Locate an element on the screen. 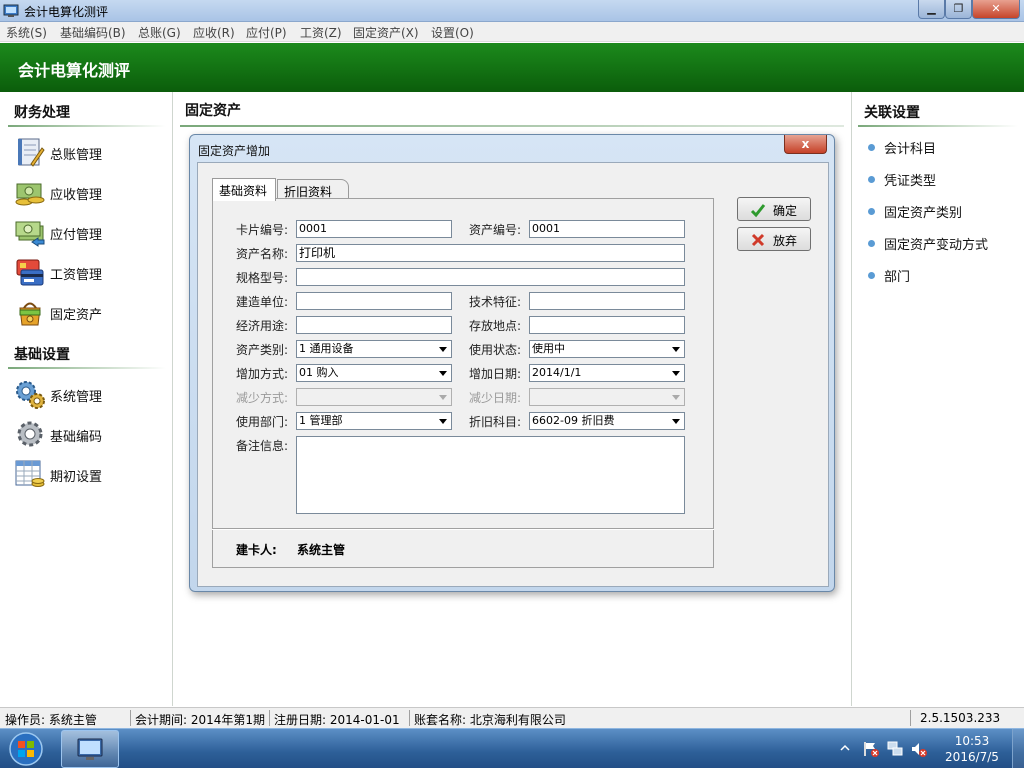 This screenshot has width=1024, height=768. nav-receivable: 应收管理 is located at coordinates (89, 192).